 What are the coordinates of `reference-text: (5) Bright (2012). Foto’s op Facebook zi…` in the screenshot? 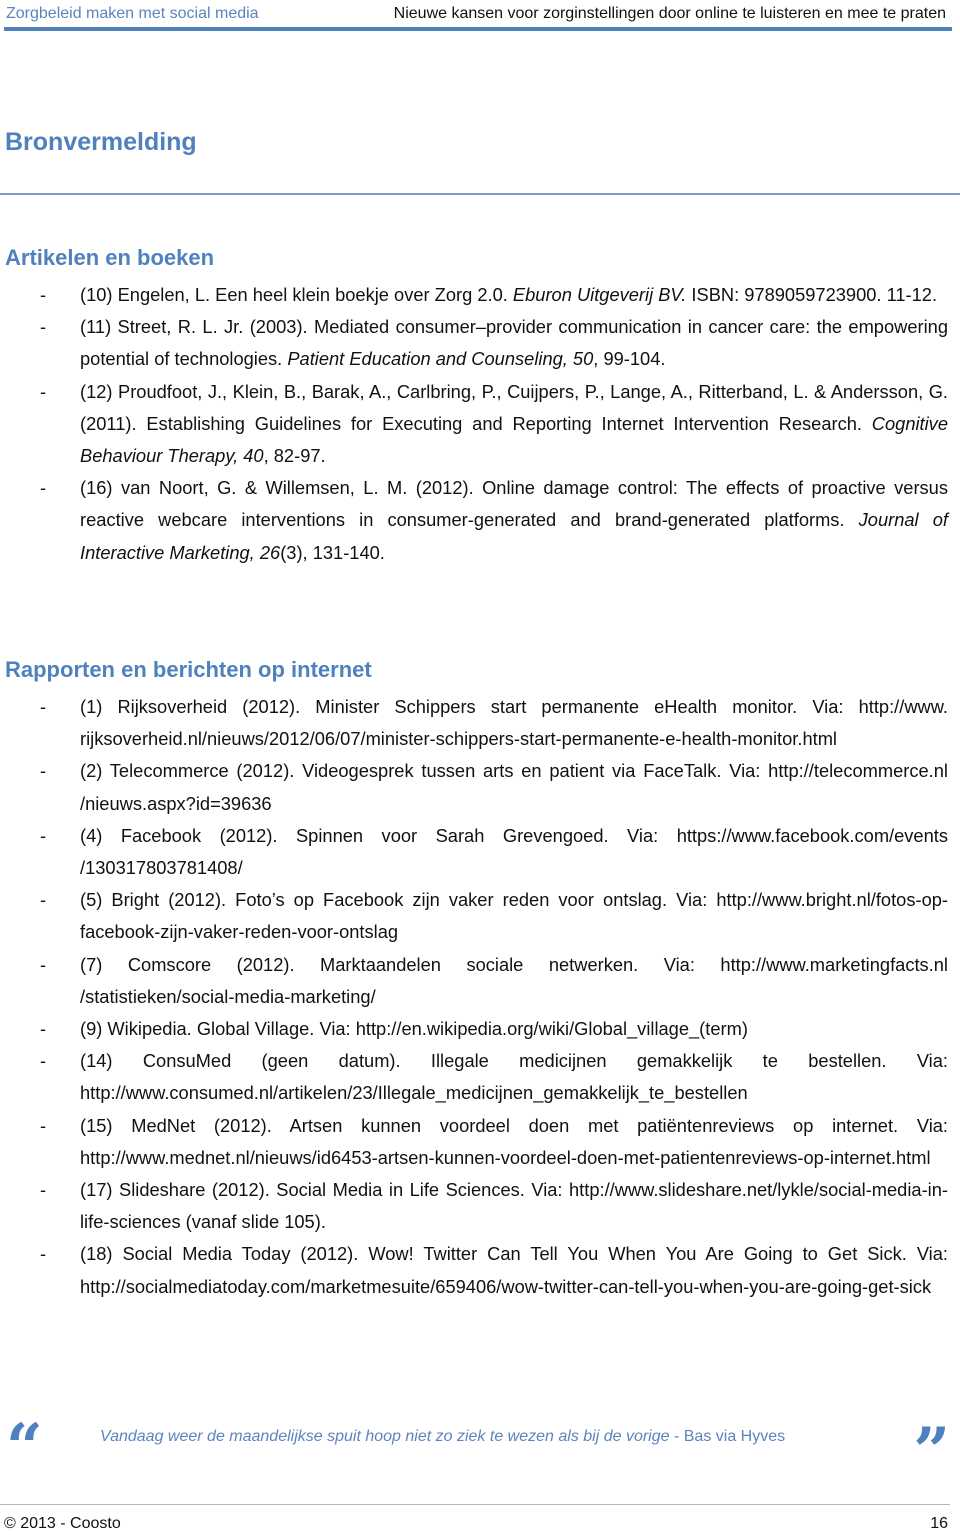 It's located at (514, 916).